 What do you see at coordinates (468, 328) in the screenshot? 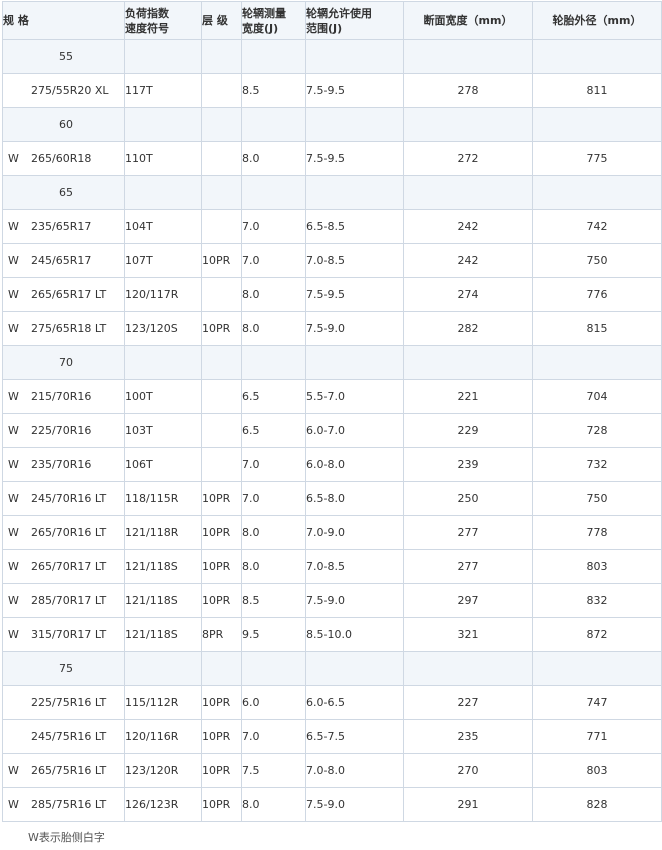
I see `section-width-cell: 282` at bounding box center [468, 328].